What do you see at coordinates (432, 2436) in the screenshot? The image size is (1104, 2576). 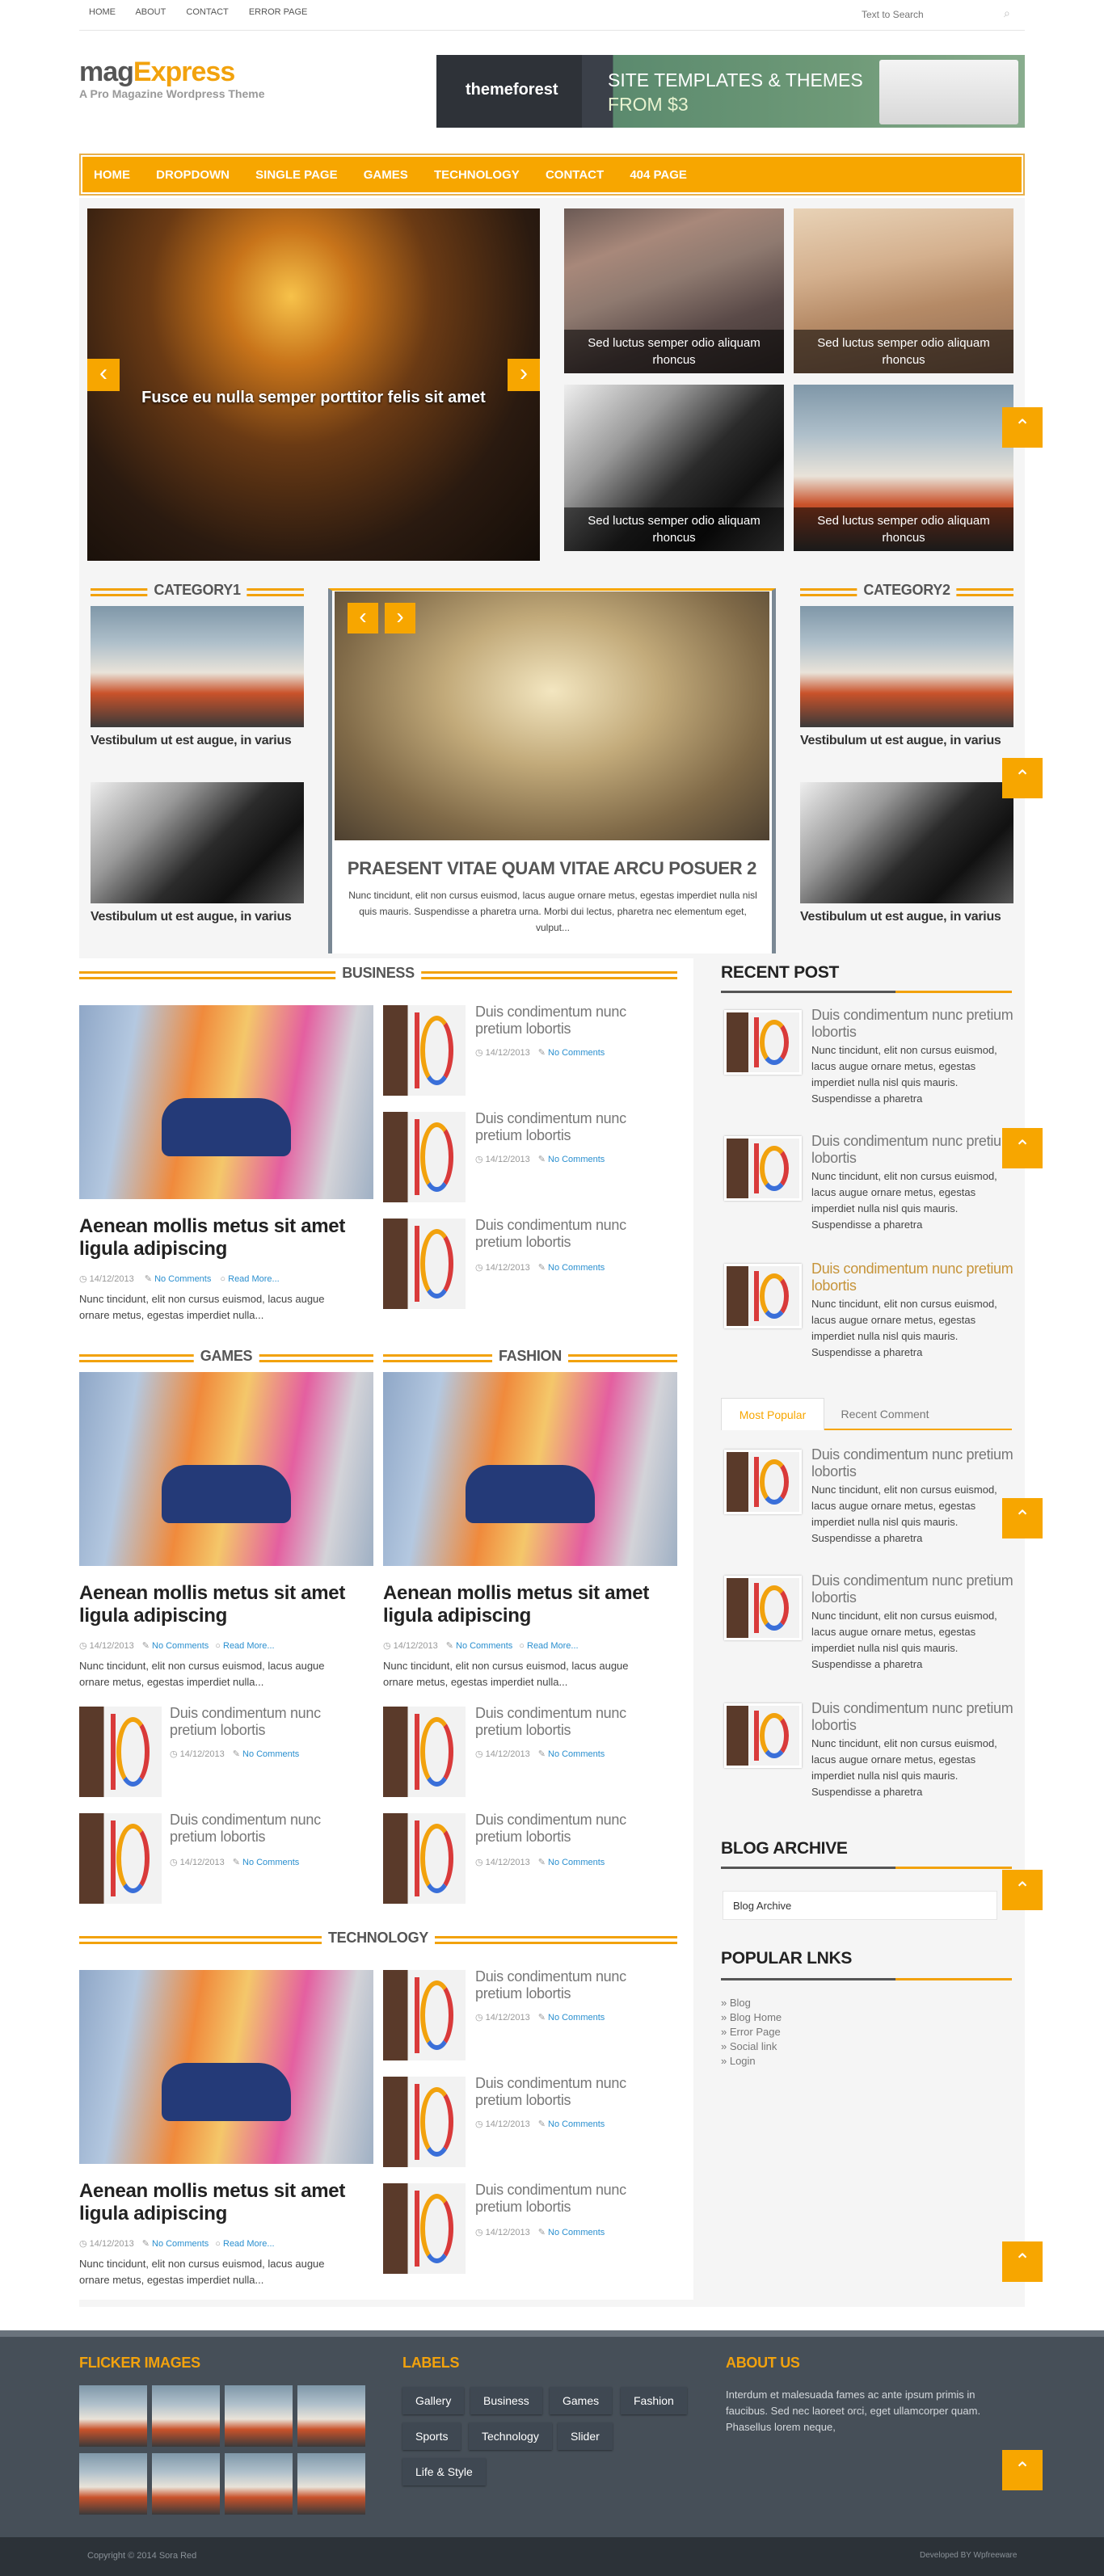 I see `label-sports: Sports` at bounding box center [432, 2436].